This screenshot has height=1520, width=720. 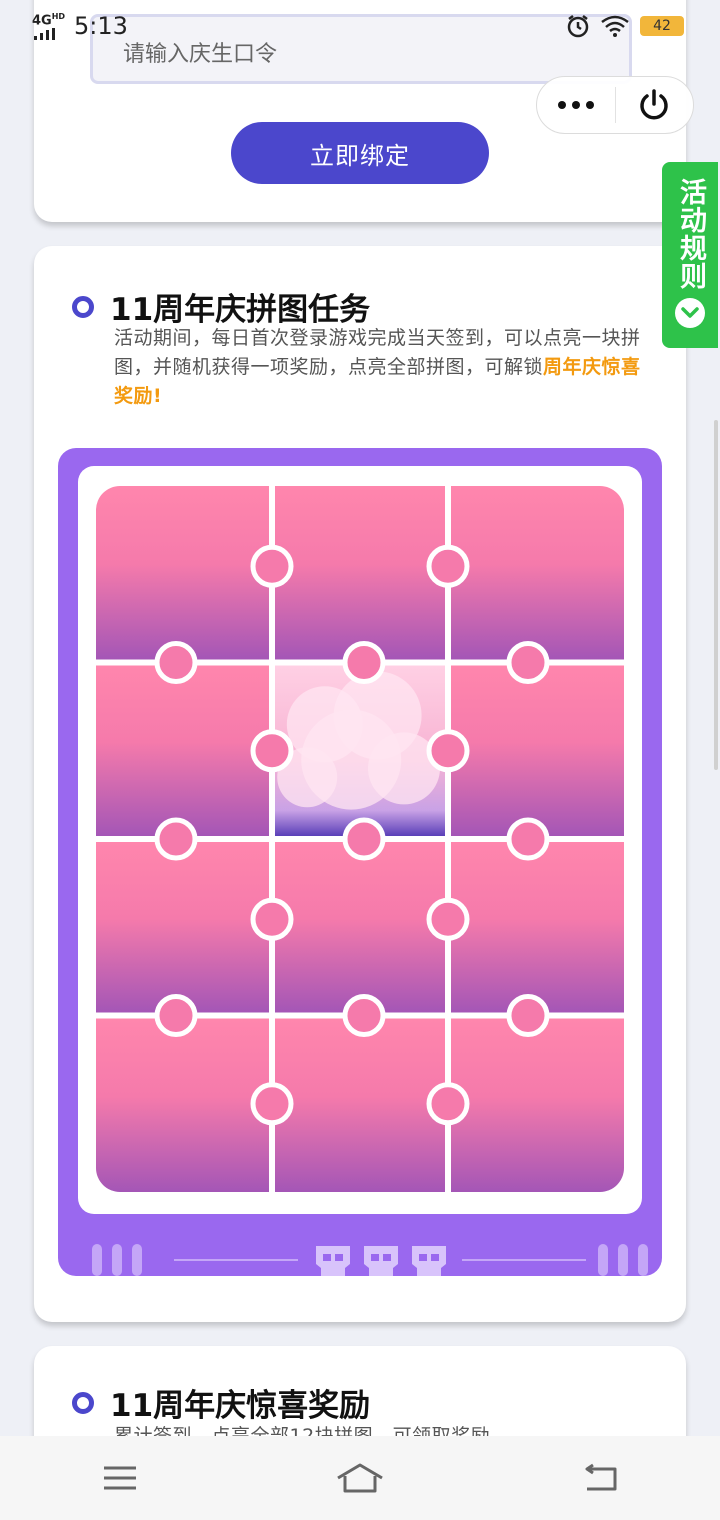 I want to click on skull-icons, so click(x=381, y=1261).